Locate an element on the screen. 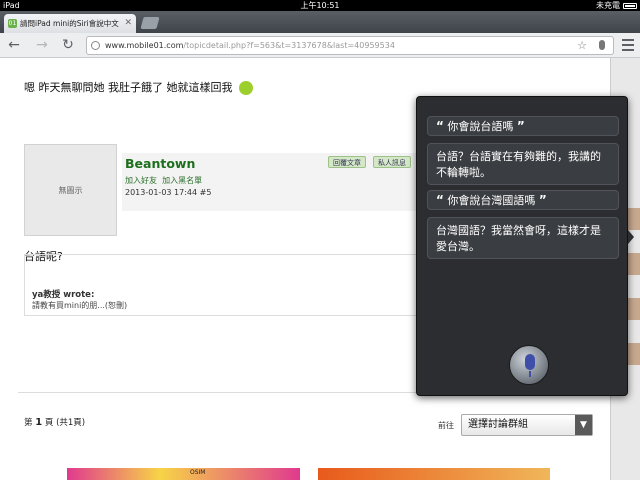 The image size is (640, 480). username-link: Beantown is located at coordinates (160, 163).